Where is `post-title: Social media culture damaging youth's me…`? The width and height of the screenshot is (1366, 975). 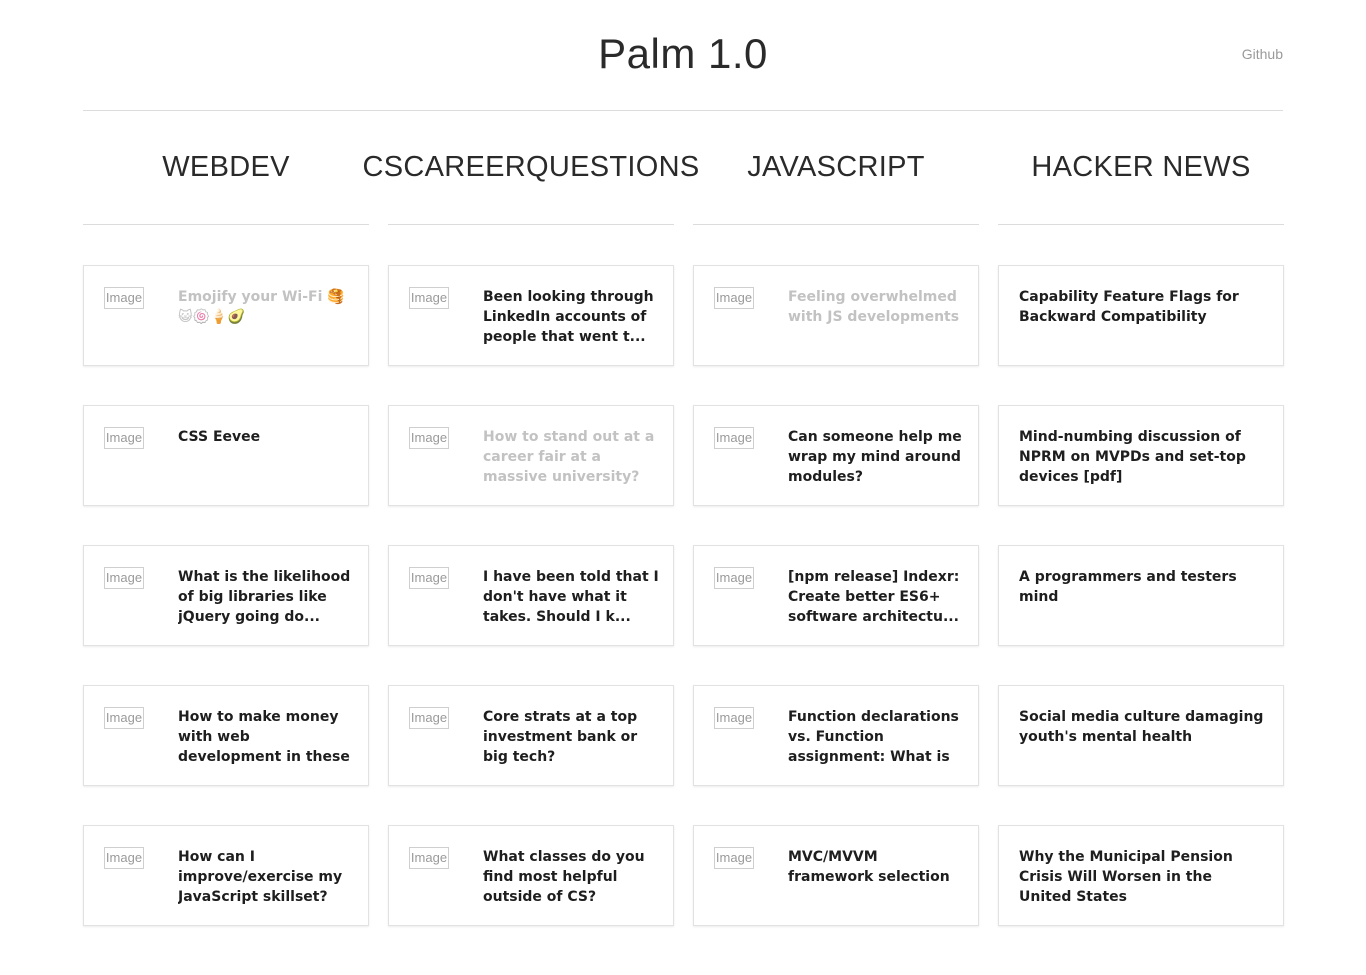 post-title: Social media culture damaging youth's me… is located at coordinates (1144, 727).